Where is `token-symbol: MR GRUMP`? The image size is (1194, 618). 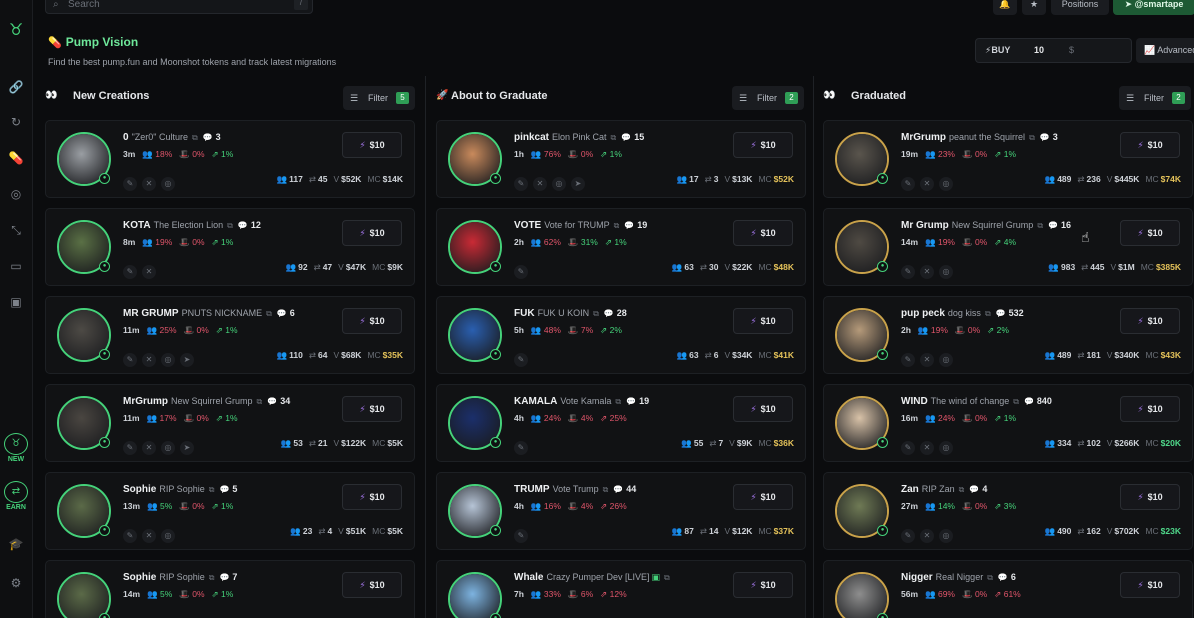 token-symbol: MR GRUMP is located at coordinates (151, 313).